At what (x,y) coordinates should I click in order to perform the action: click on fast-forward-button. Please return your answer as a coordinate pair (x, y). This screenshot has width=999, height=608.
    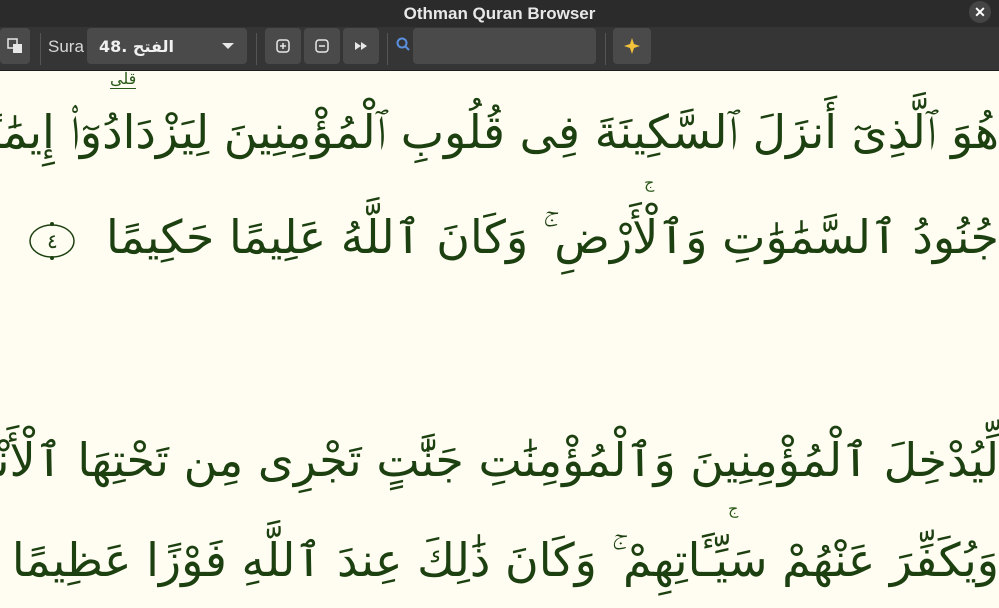
    Looking at the image, I should click on (361, 46).